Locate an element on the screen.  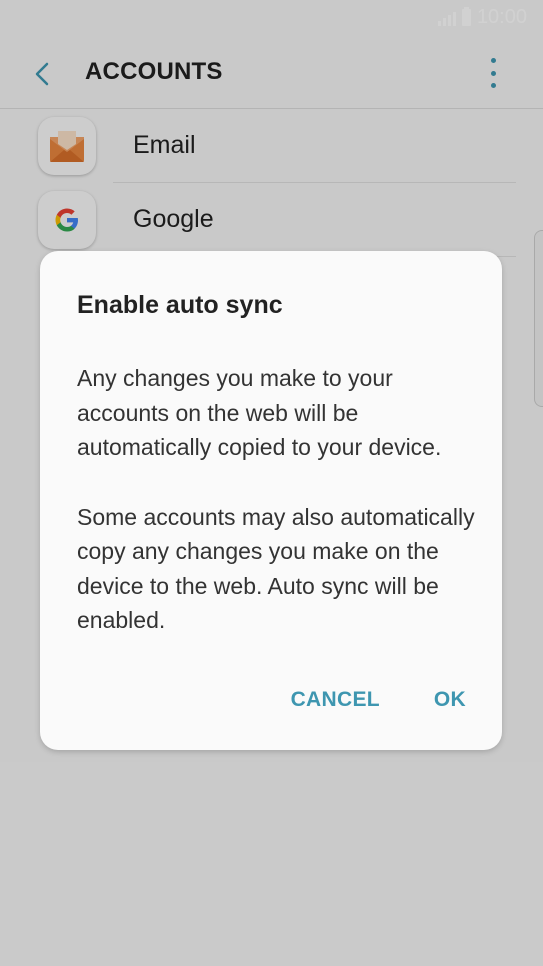
dialog-title: Enable auto sync is located at coordinates (180, 305).